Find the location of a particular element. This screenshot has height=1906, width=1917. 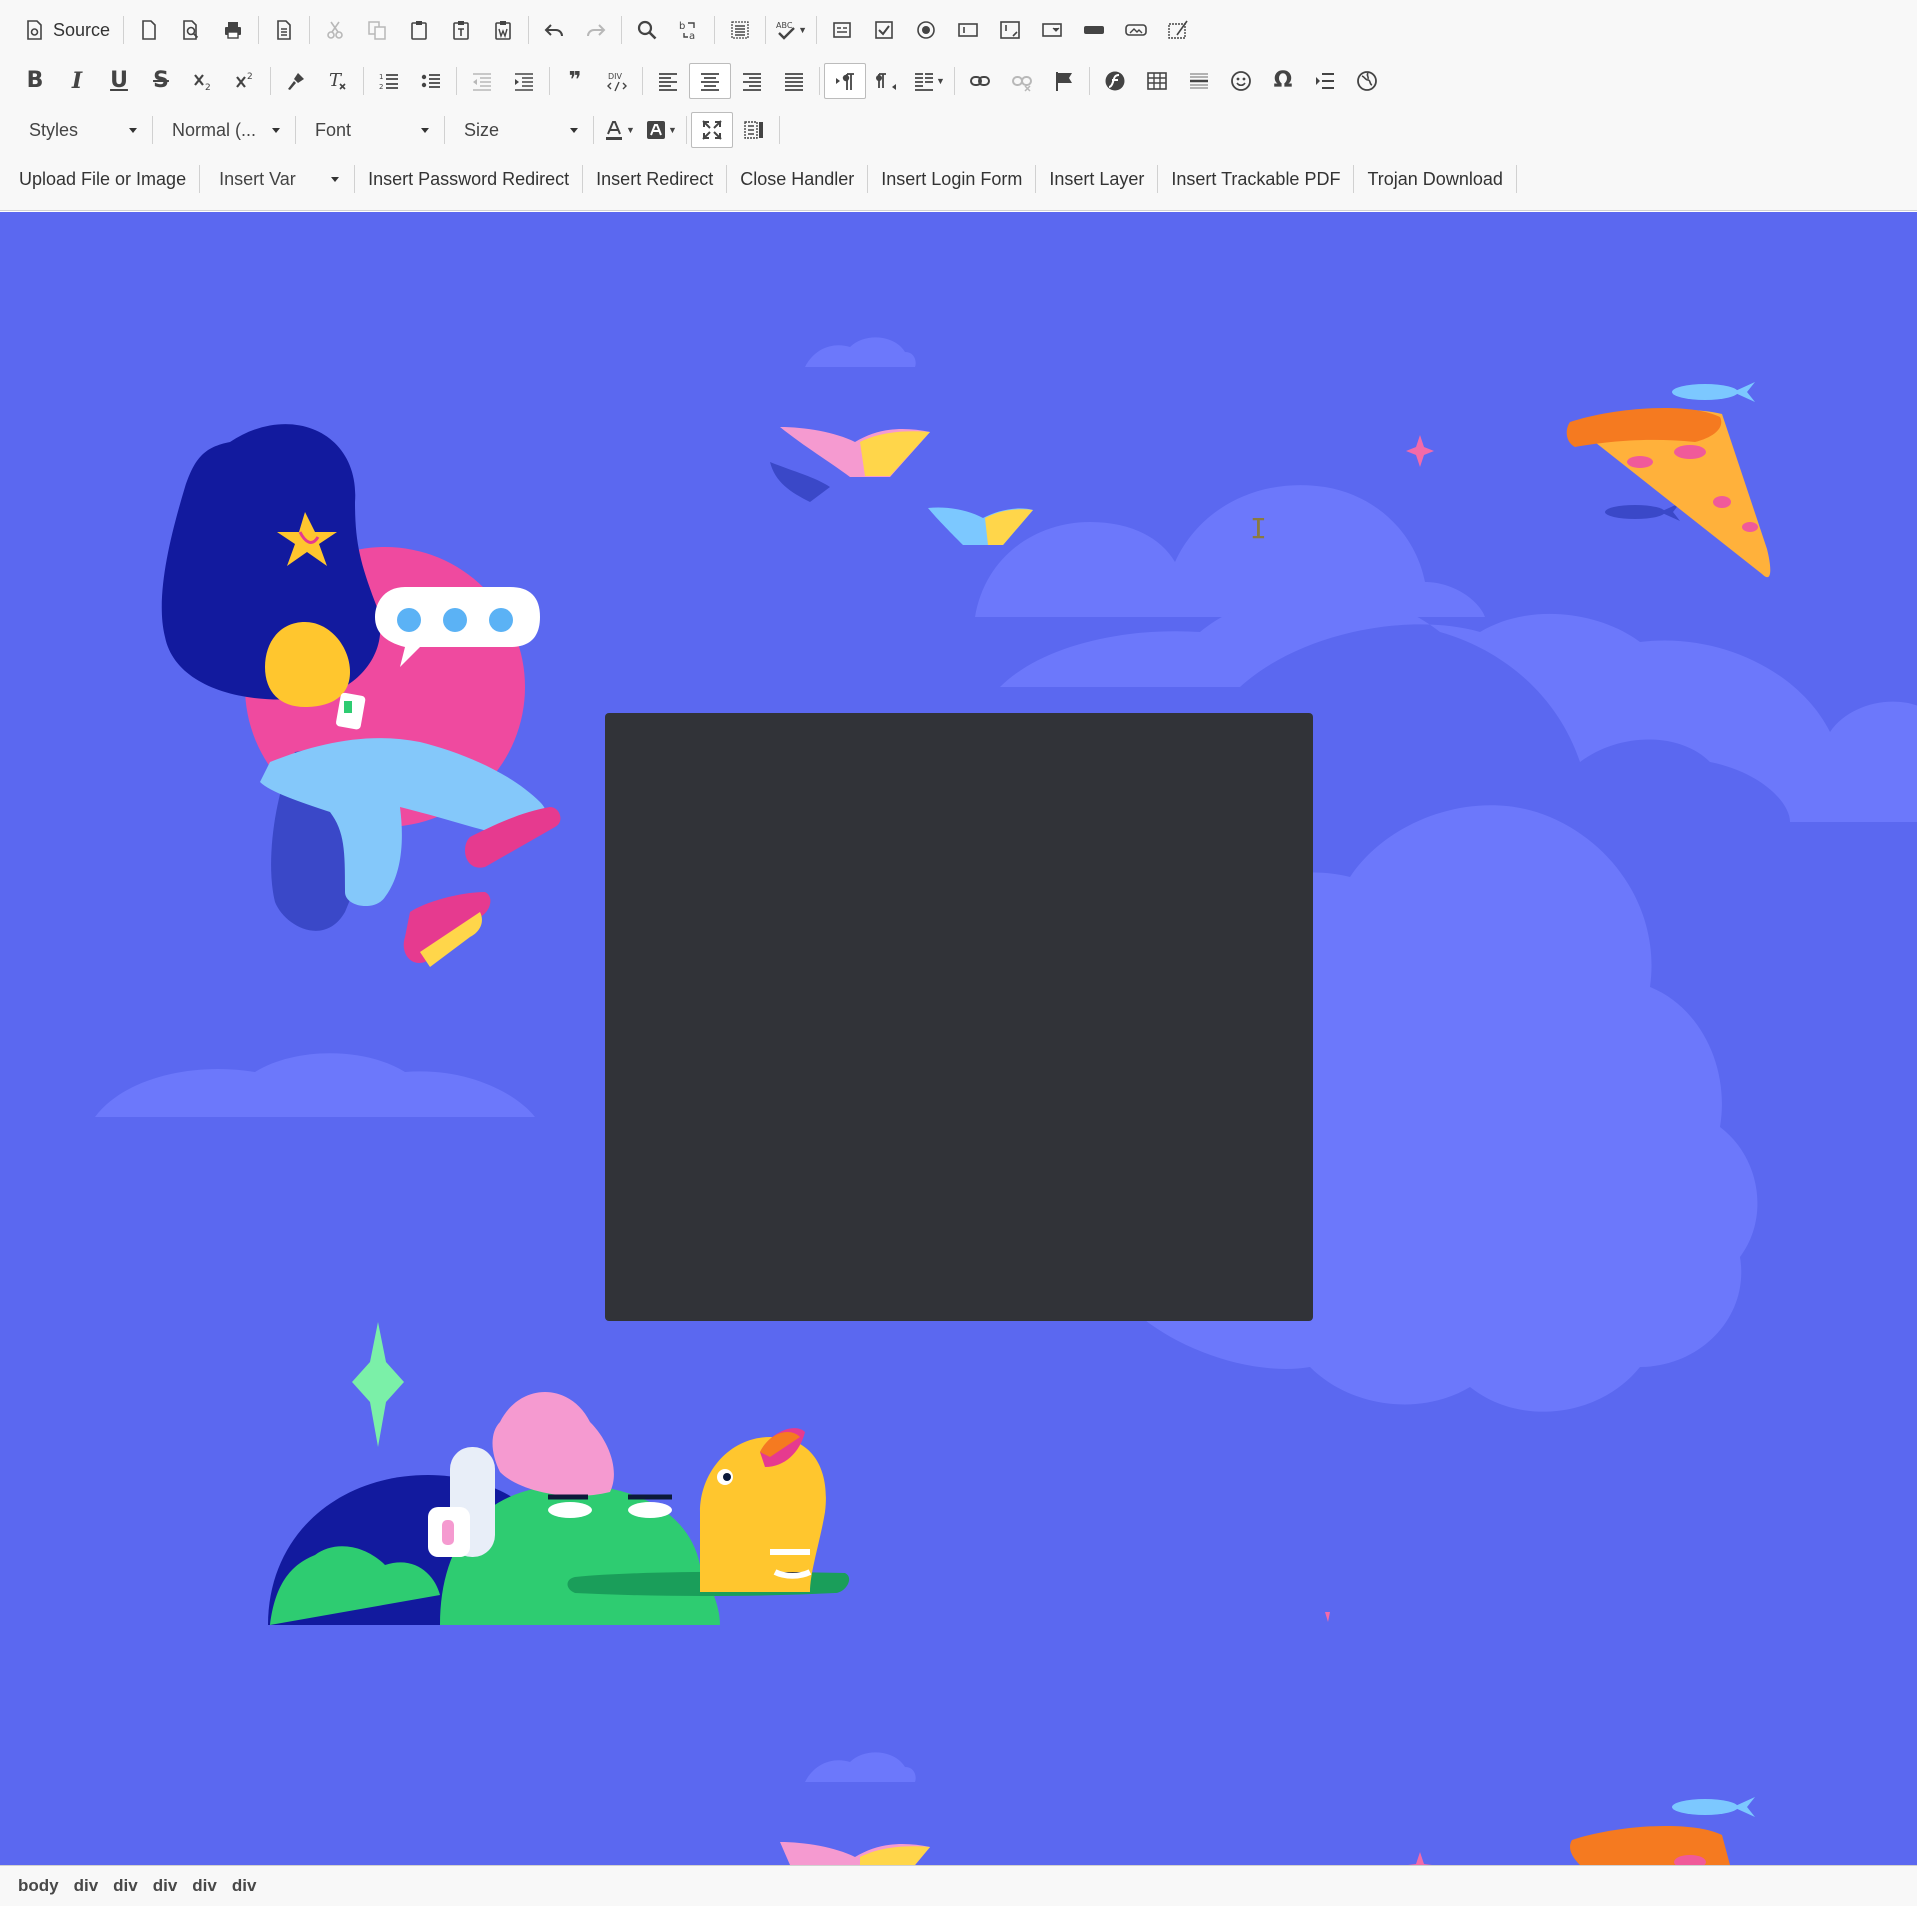

smiley-button is located at coordinates (1241, 81).